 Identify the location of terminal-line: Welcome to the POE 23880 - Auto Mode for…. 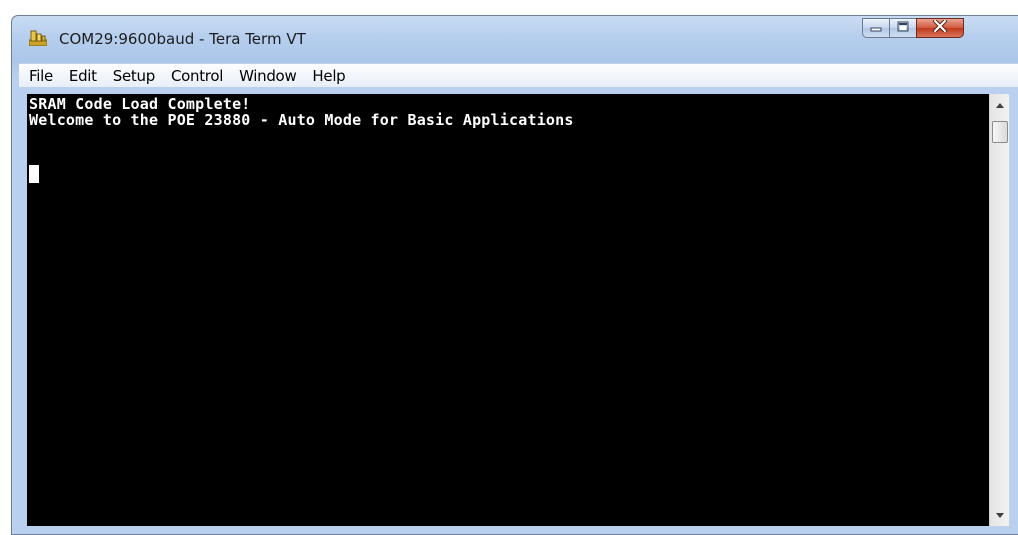
(301, 120).